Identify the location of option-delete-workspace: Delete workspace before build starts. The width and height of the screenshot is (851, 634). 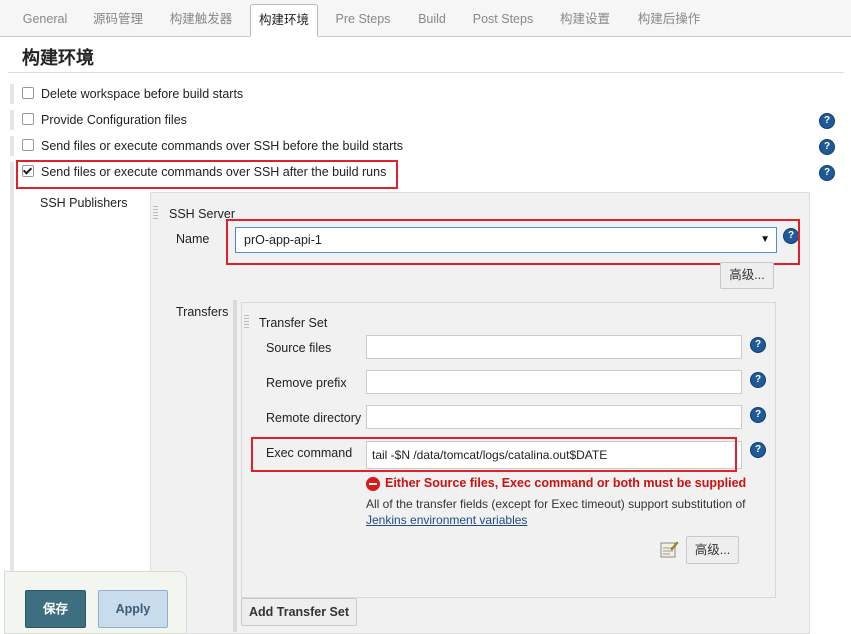
(132, 94).